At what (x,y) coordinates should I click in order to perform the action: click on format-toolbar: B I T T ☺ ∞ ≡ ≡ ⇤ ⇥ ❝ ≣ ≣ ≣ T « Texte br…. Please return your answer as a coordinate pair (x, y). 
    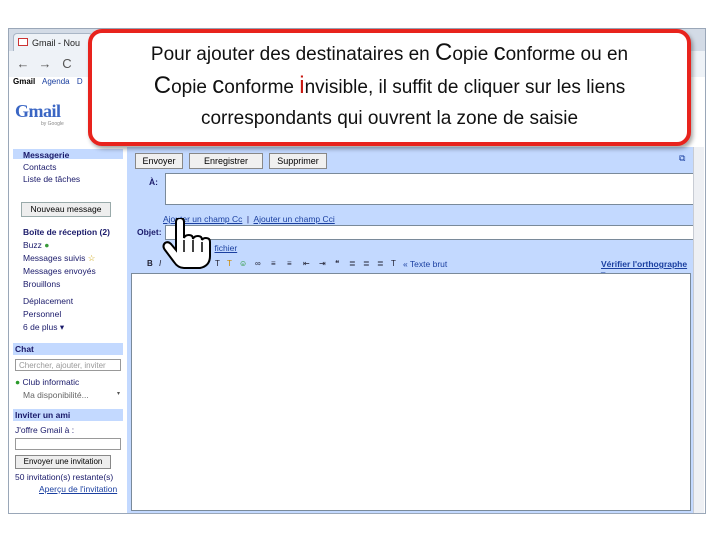
    Looking at the image, I should click on (410, 268).